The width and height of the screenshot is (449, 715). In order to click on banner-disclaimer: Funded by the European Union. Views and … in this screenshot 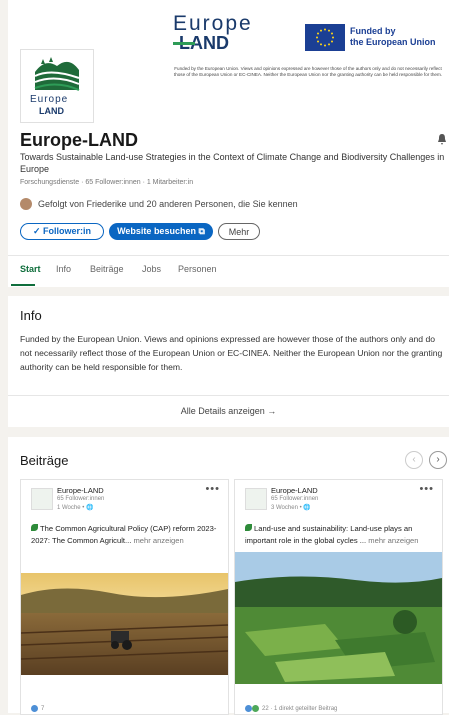, I will do `click(308, 71)`.